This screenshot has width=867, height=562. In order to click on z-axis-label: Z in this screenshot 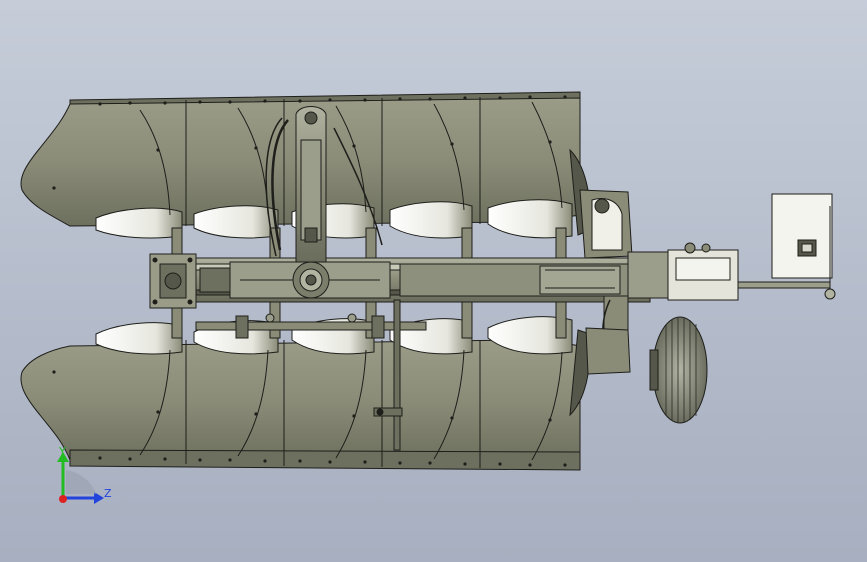, I will do `click(108, 493)`.